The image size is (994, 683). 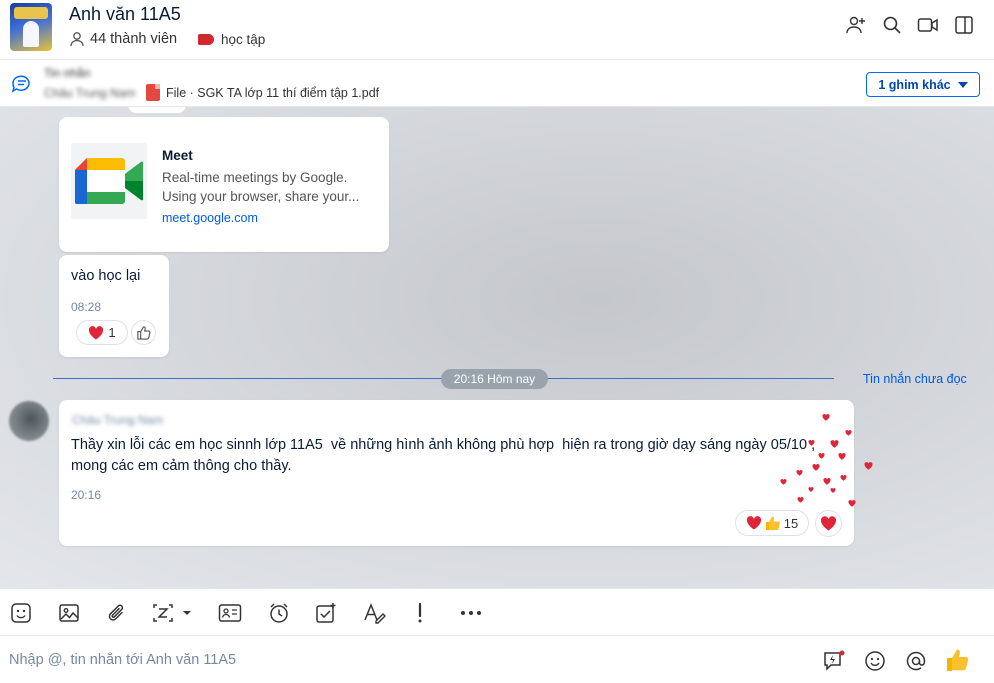 What do you see at coordinates (243, 39) in the screenshot?
I see `tag-label: học tập` at bounding box center [243, 39].